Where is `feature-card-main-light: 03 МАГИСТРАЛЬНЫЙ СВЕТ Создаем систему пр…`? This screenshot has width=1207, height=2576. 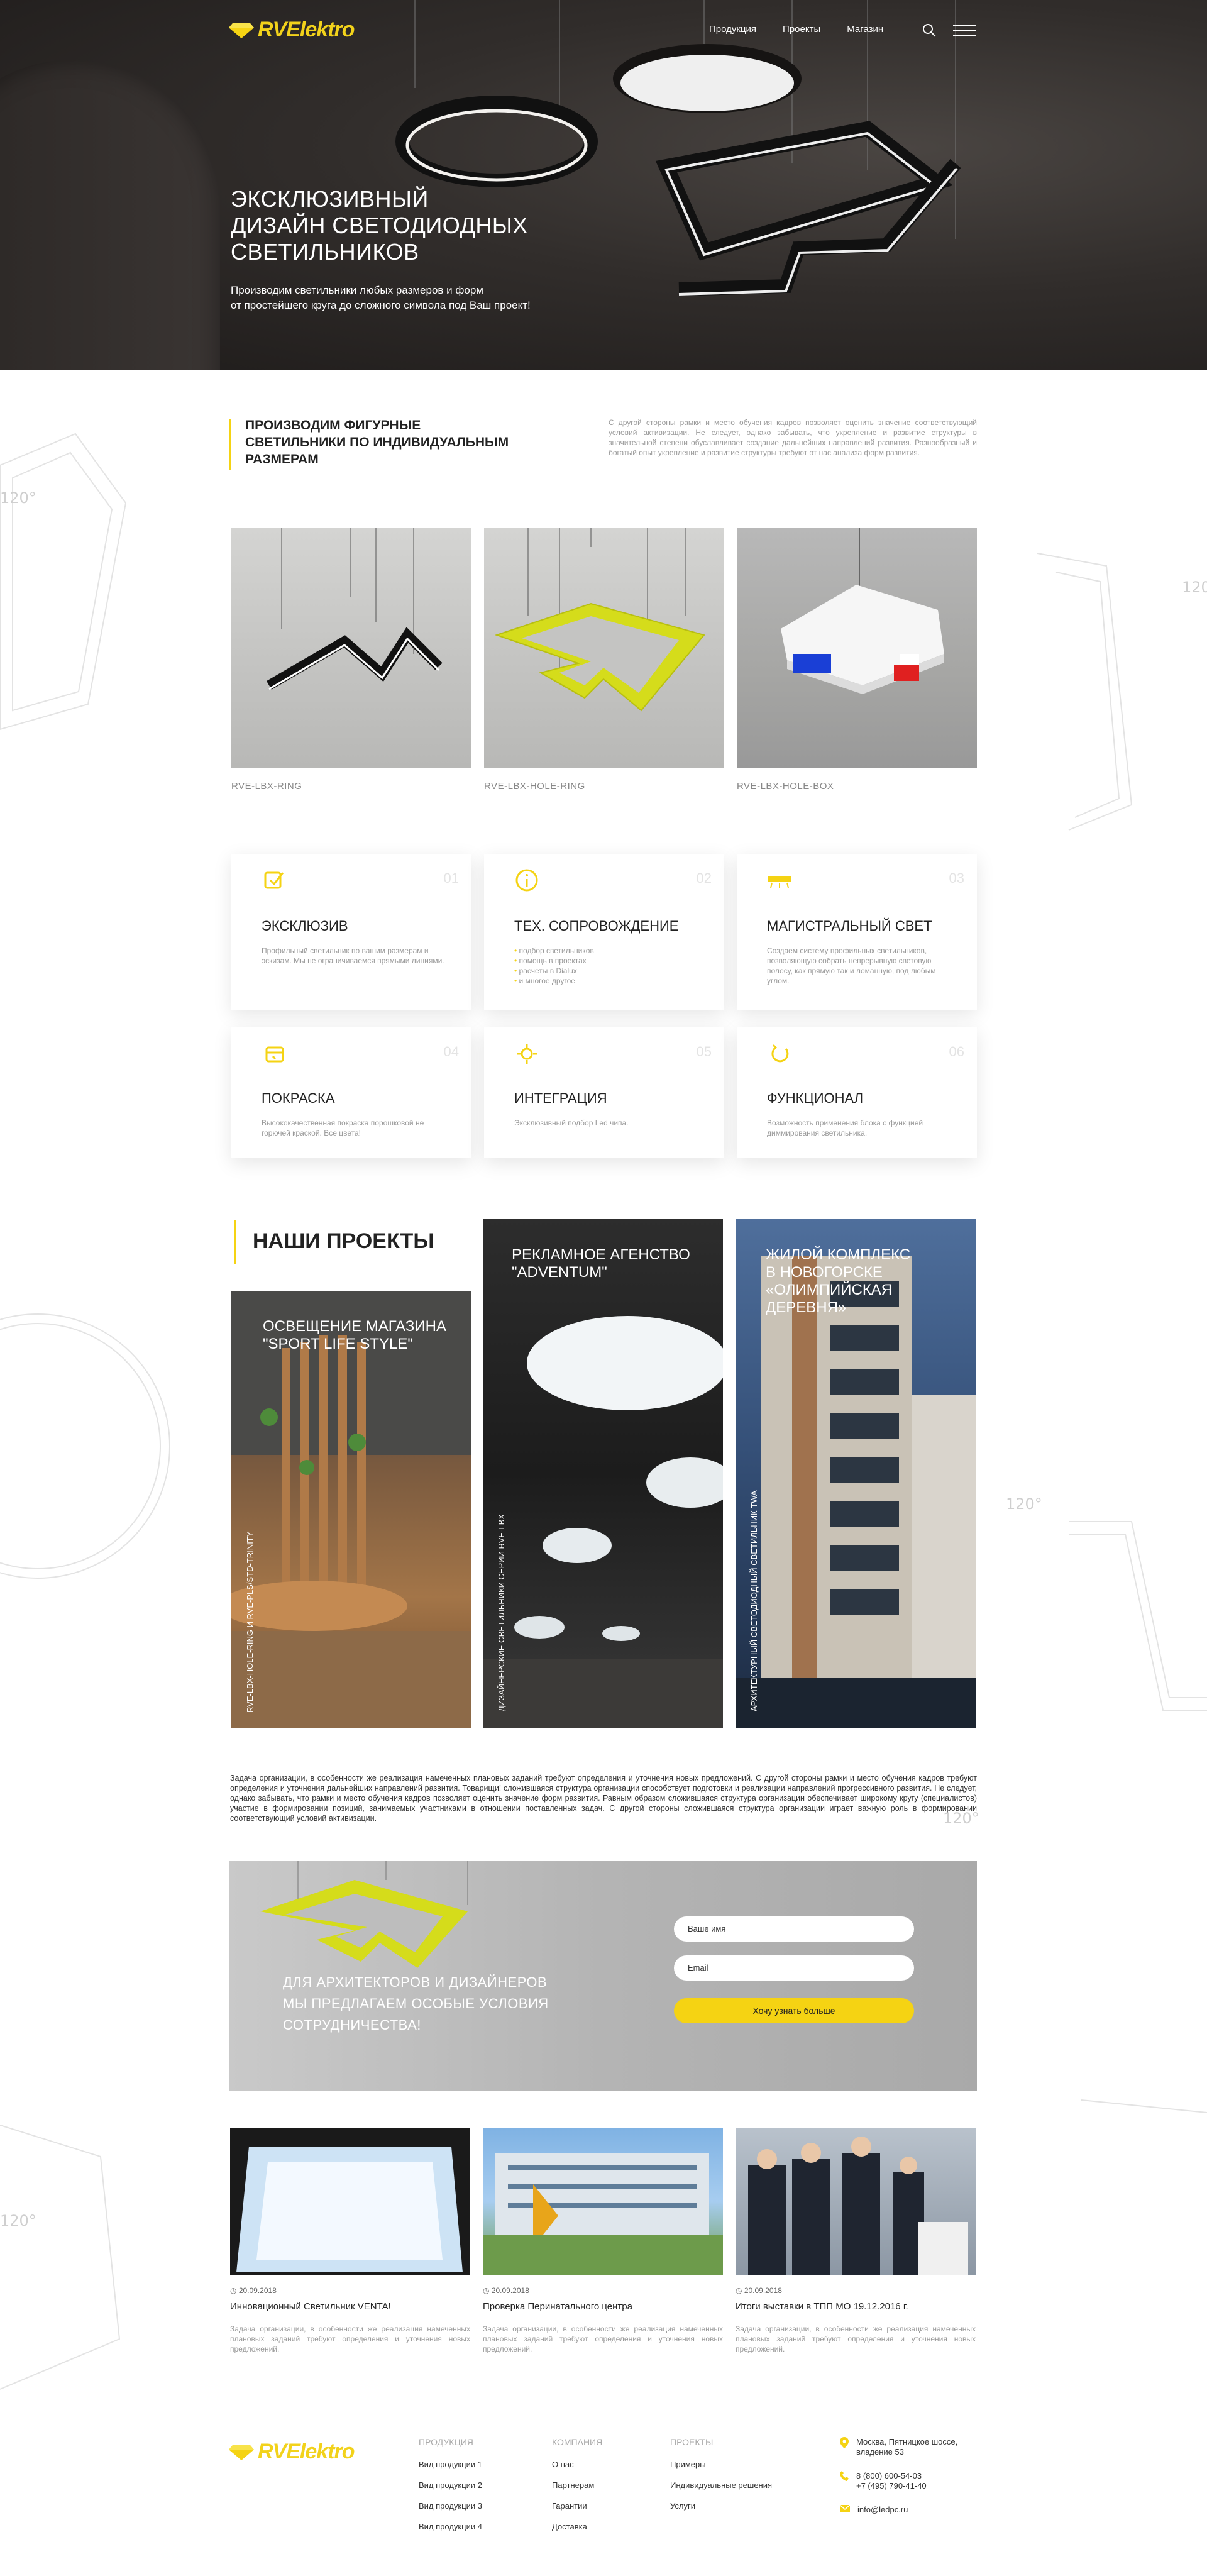 feature-card-main-light: 03 МАГИСТРАЛЬНЫЙ СВЕТ Создаем систему пр… is located at coordinates (857, 932).